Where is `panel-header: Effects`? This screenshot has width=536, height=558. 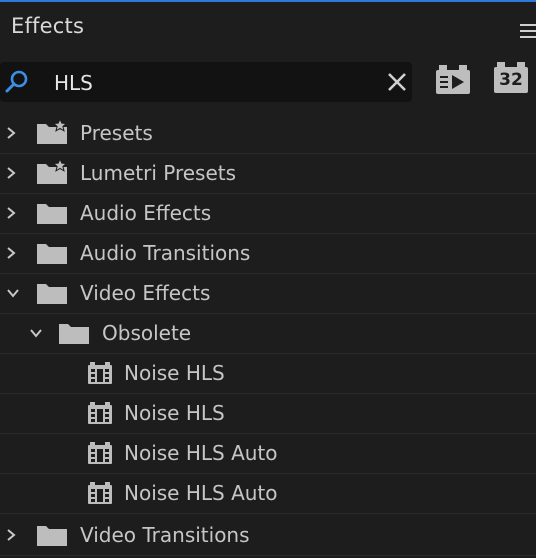 panel-header: Effects is located at coordinates (268, 27).